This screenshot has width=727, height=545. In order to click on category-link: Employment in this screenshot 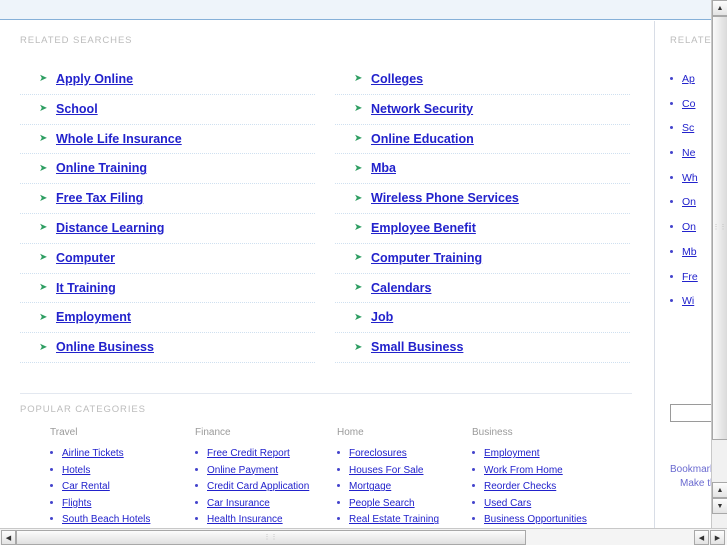, I will do `click(512, 453)`.